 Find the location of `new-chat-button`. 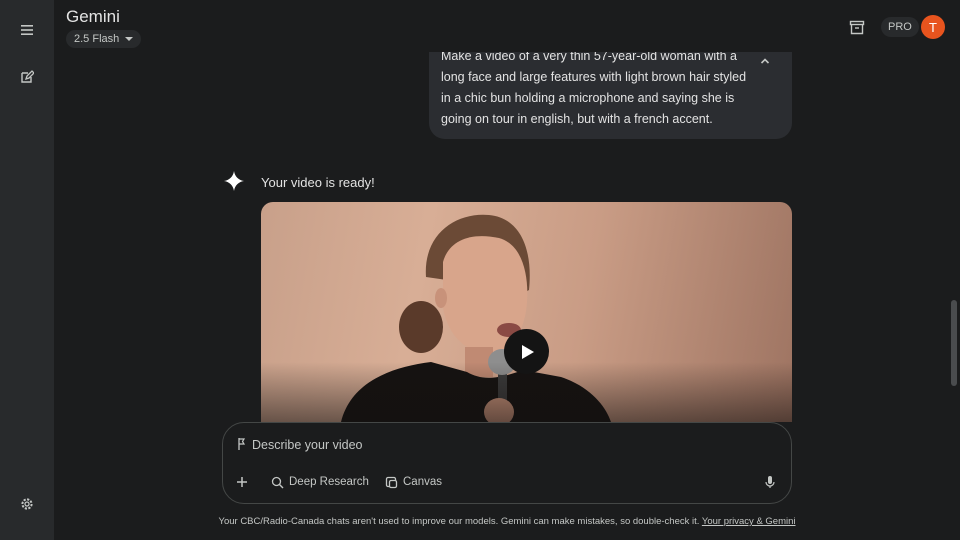

new-chat-button is located at coordinates (27, 77).